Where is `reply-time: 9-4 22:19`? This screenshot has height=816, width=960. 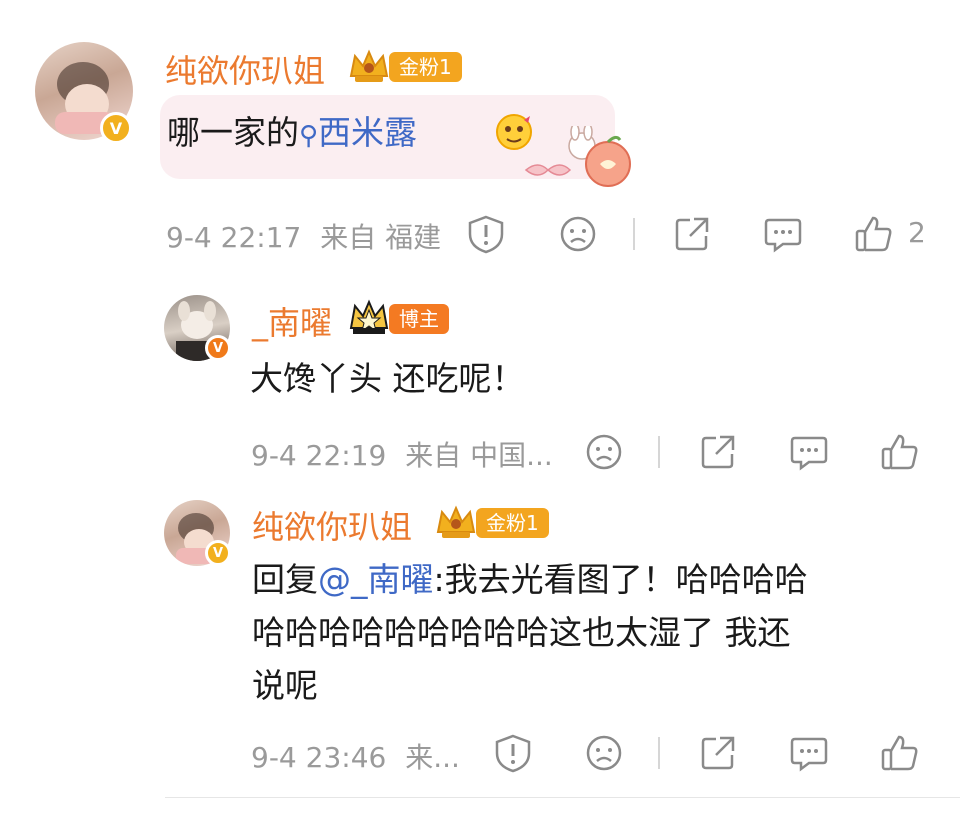
reply-time: 9-4 22:19 is located at coordinates (319, 455).